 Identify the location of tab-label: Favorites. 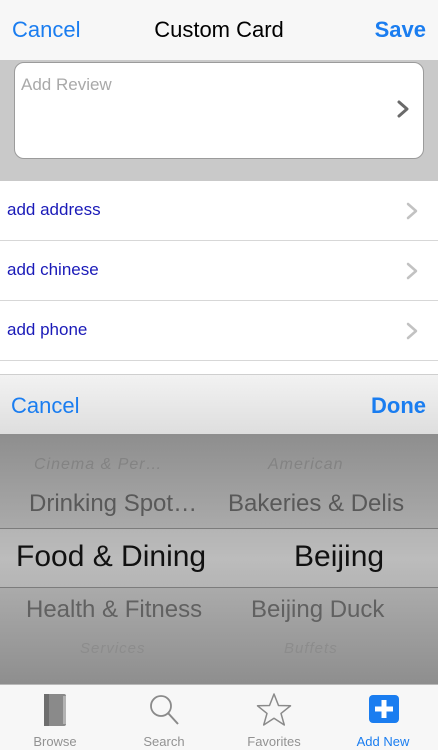
(274, 741).